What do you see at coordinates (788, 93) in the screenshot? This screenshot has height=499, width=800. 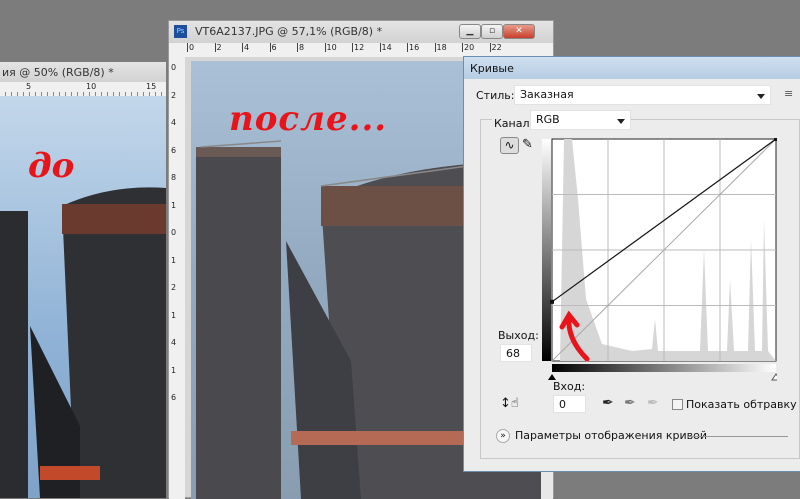 I see `preset-options-icon: ≡` at bounding box center [788, 93].